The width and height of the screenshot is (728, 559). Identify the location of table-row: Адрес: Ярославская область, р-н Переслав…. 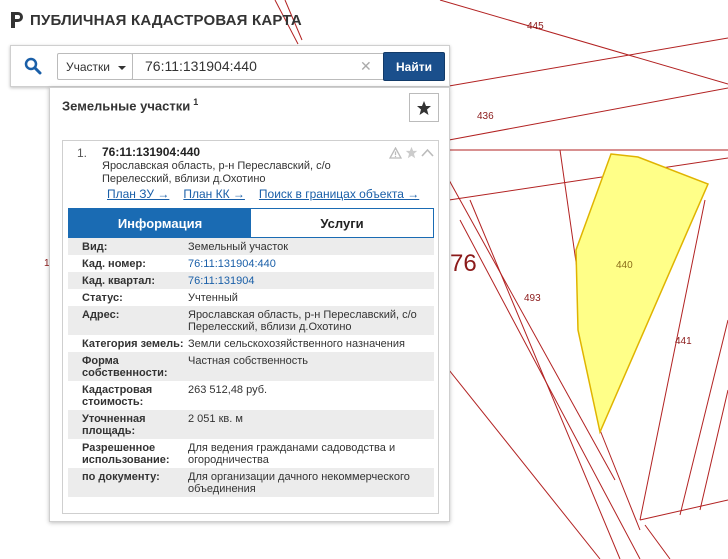
(251, 320).